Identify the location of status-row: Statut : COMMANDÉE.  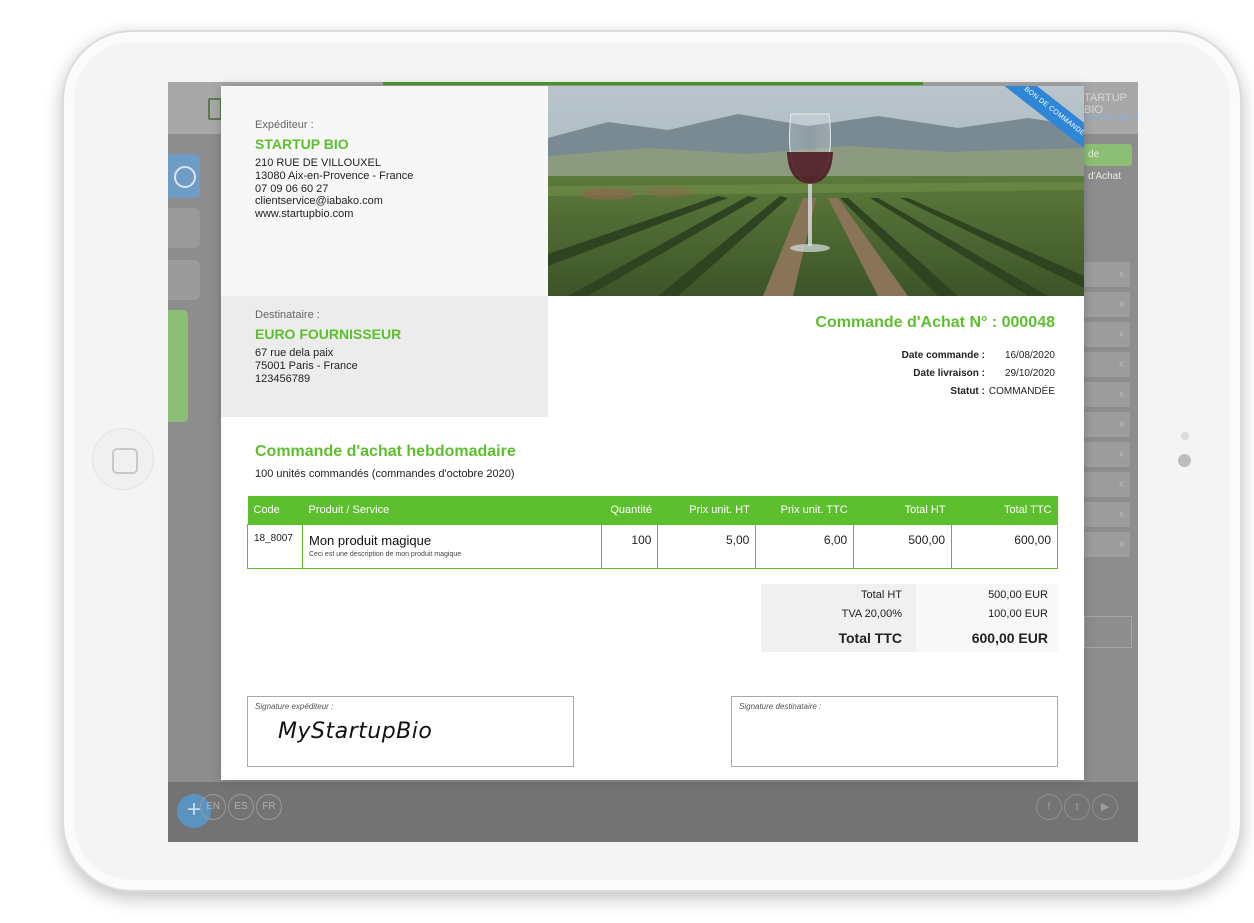
(978, 392).